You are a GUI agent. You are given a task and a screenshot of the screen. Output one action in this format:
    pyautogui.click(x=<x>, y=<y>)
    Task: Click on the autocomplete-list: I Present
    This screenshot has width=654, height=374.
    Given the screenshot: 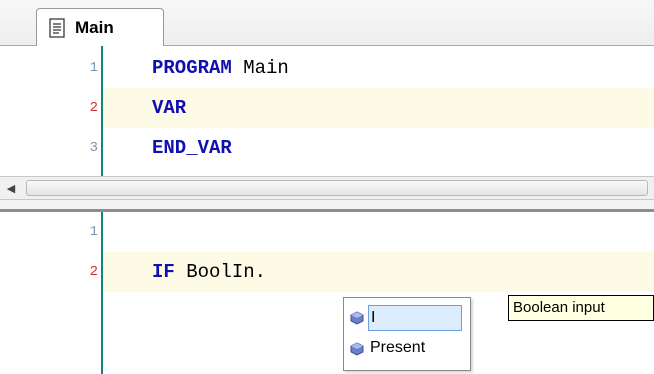 What is the action you would take?
    pyautogui.click(x=407, y=334)
    